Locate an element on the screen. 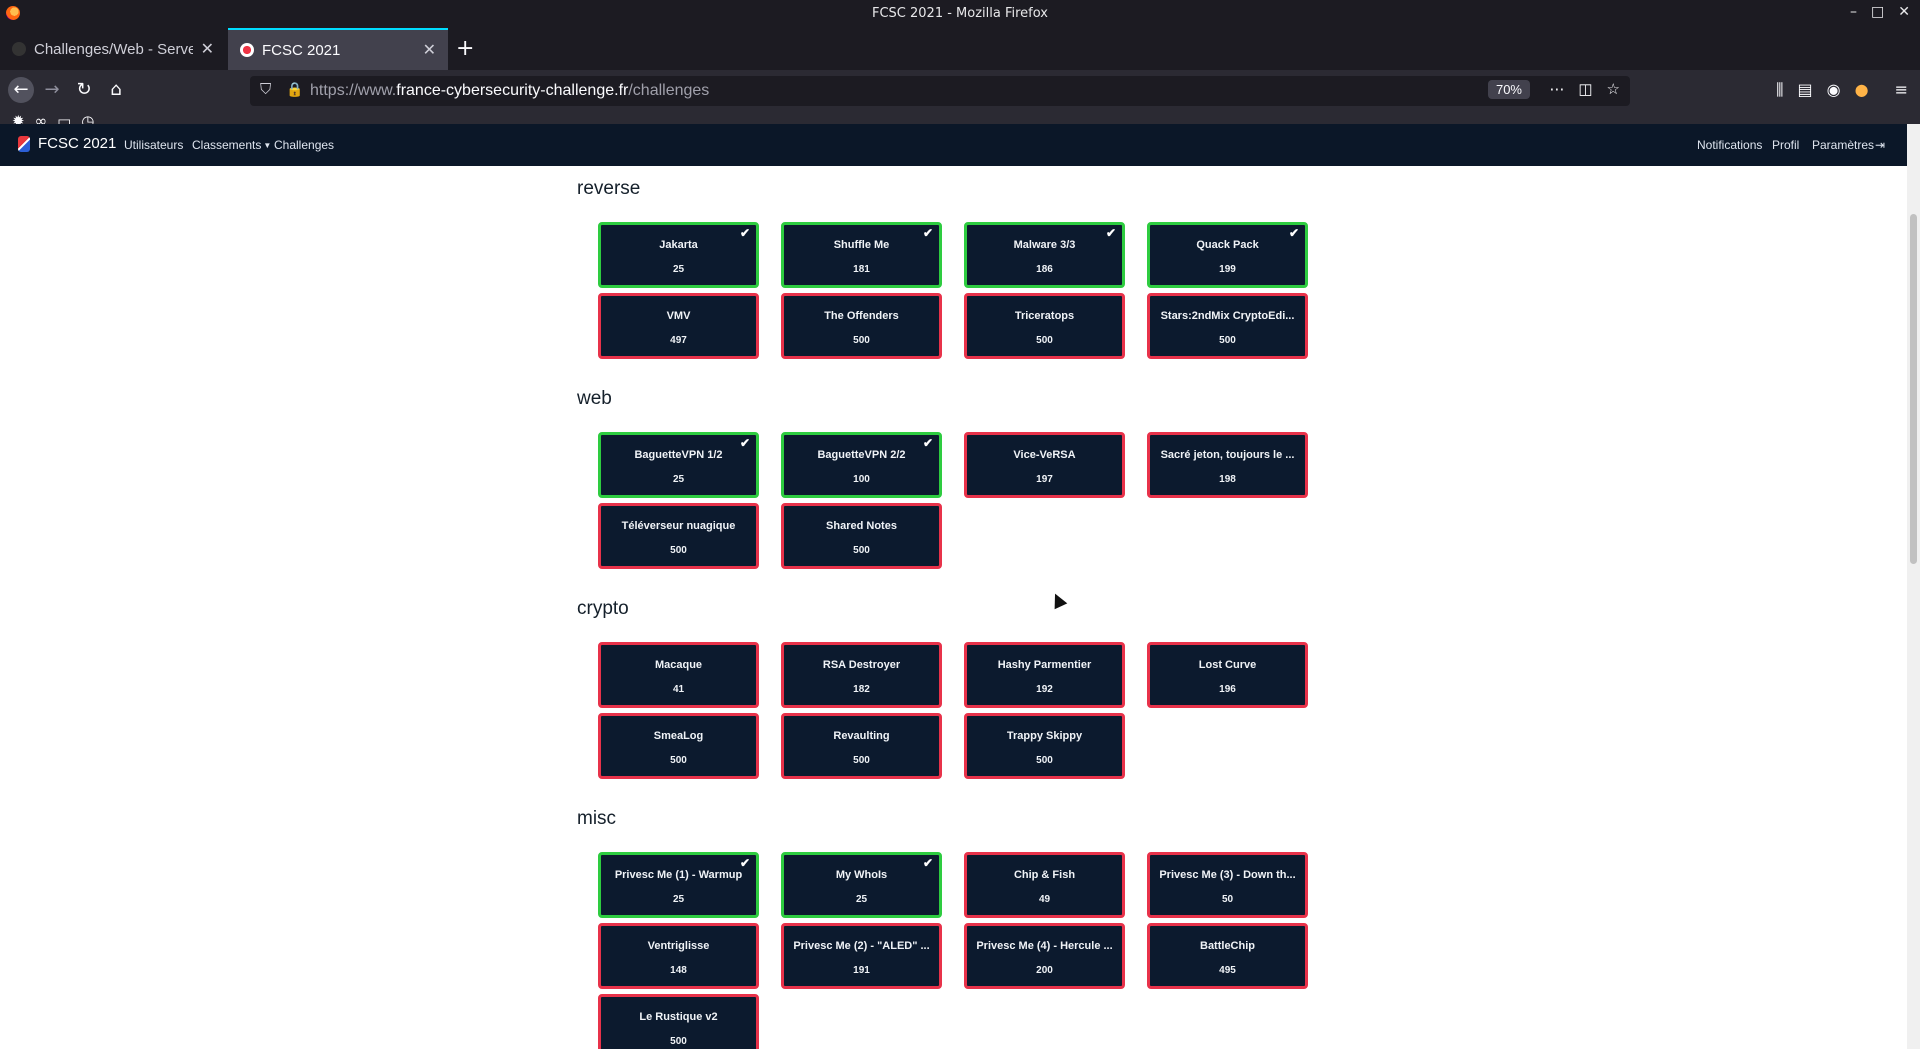  challenge-card: Quack Pack 199 ✔ is located at coordinates (1227, 255).